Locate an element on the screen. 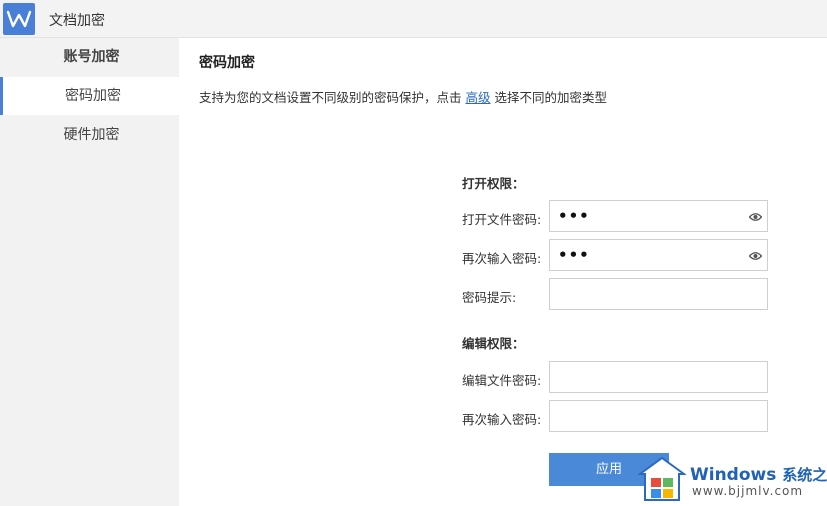 The height and width of the screenshot is (506, 827). sidebar-item-label: 账号加密 is located at coordinates (91, 57).